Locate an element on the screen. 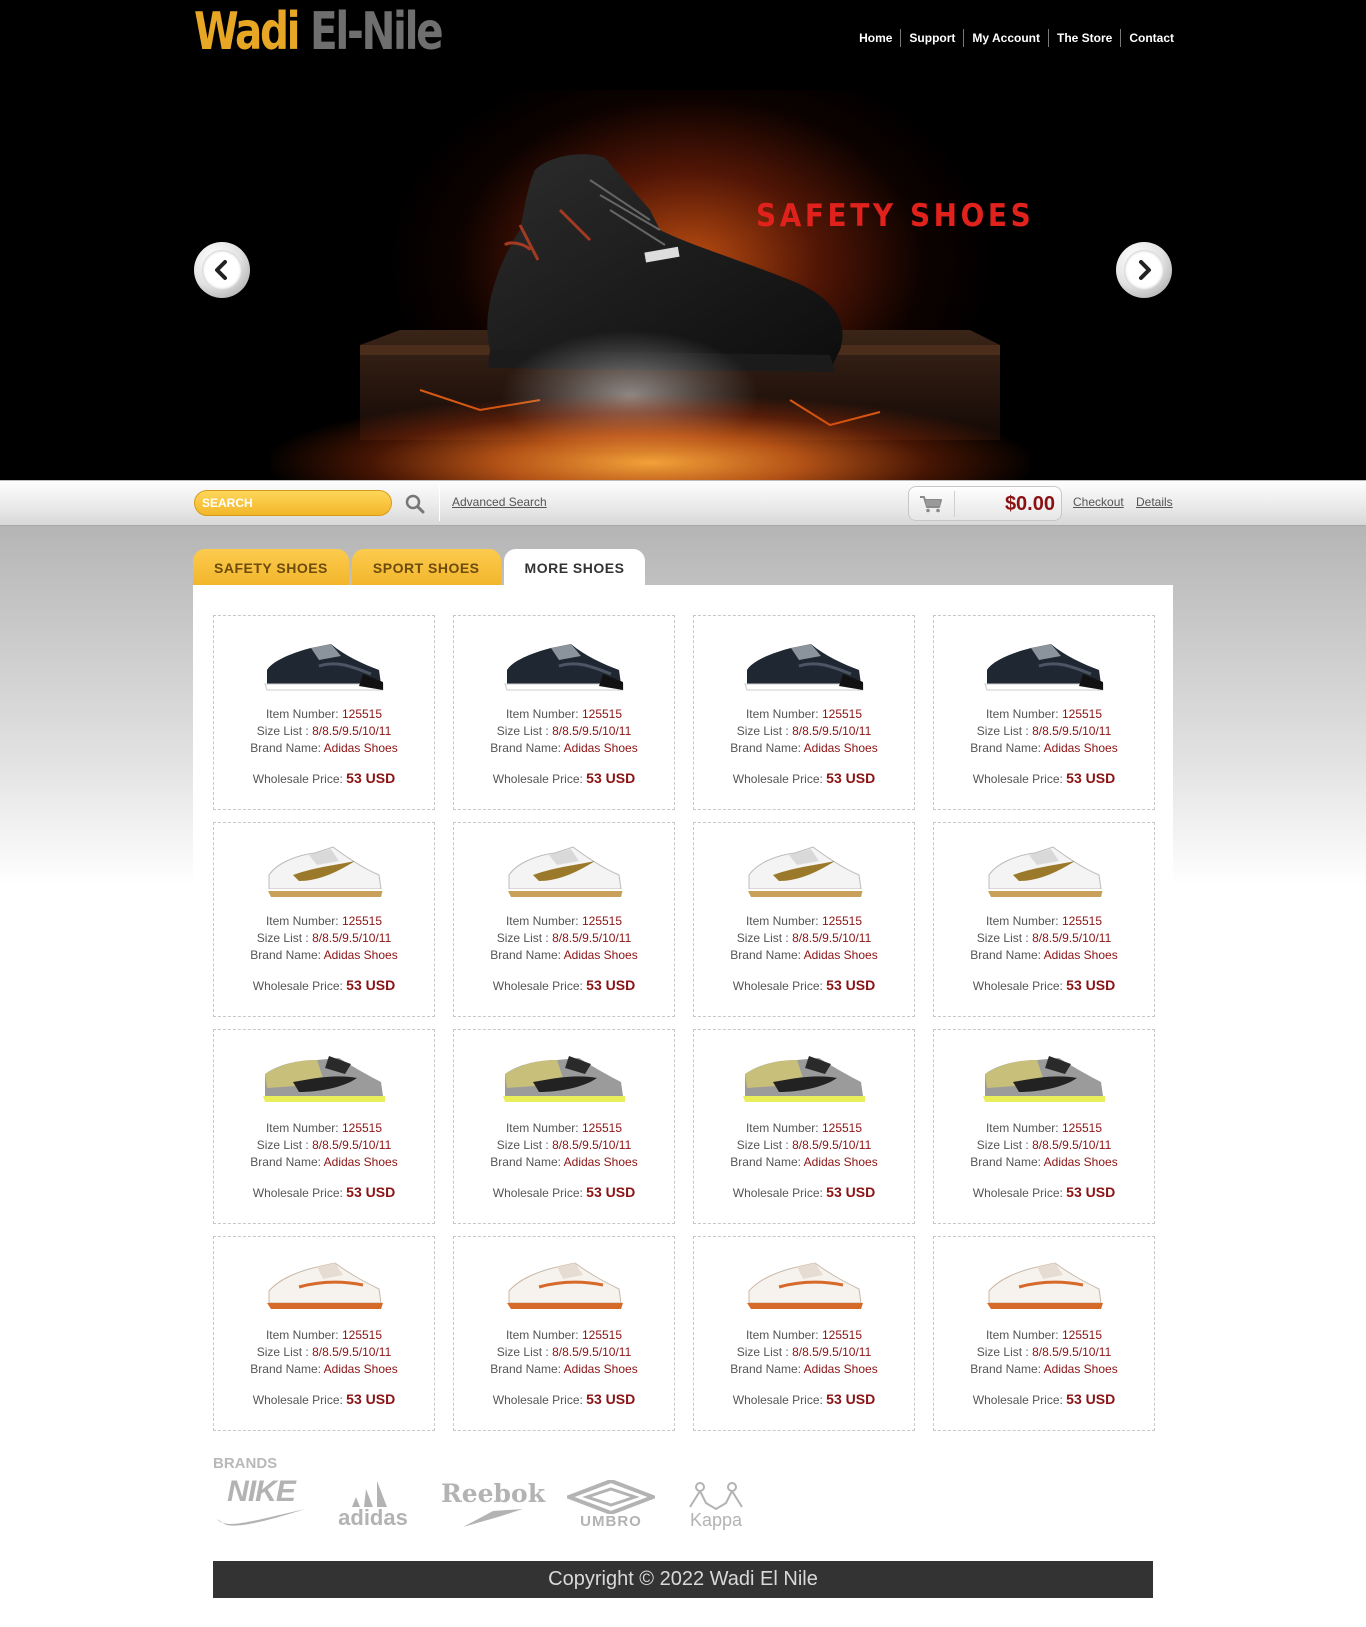  site-logo: Wadi El-Nile is located at coordinates (319, 32).